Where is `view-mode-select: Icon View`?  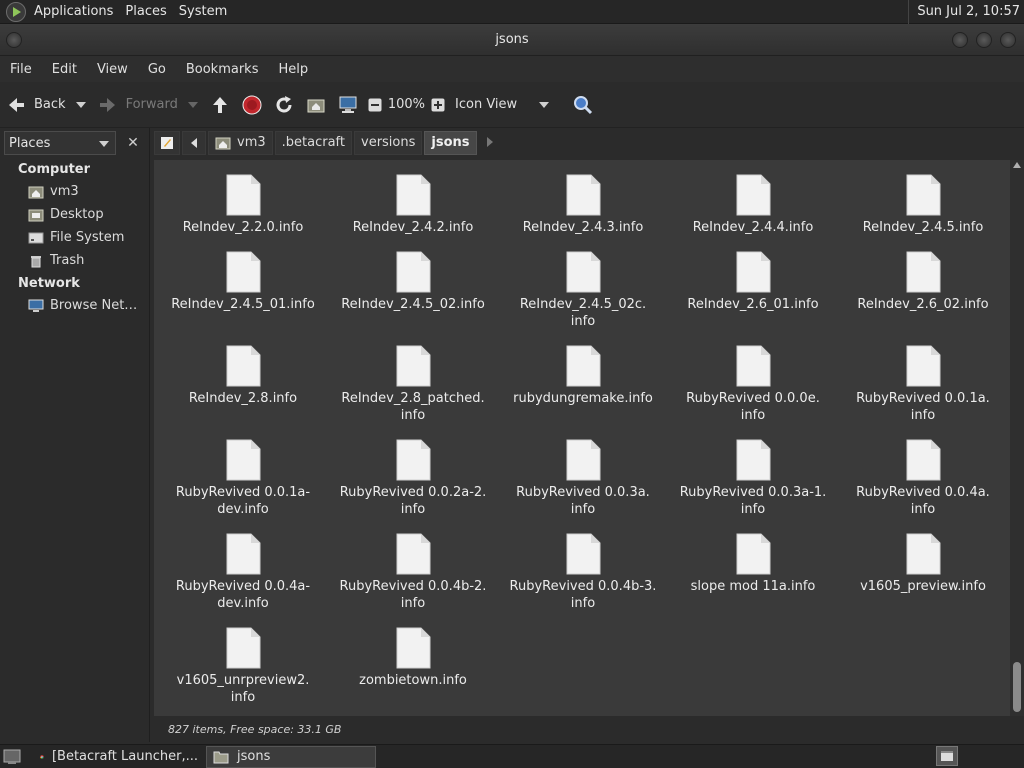
view-mode-select: Icon View is located at coordinates (508, 105).